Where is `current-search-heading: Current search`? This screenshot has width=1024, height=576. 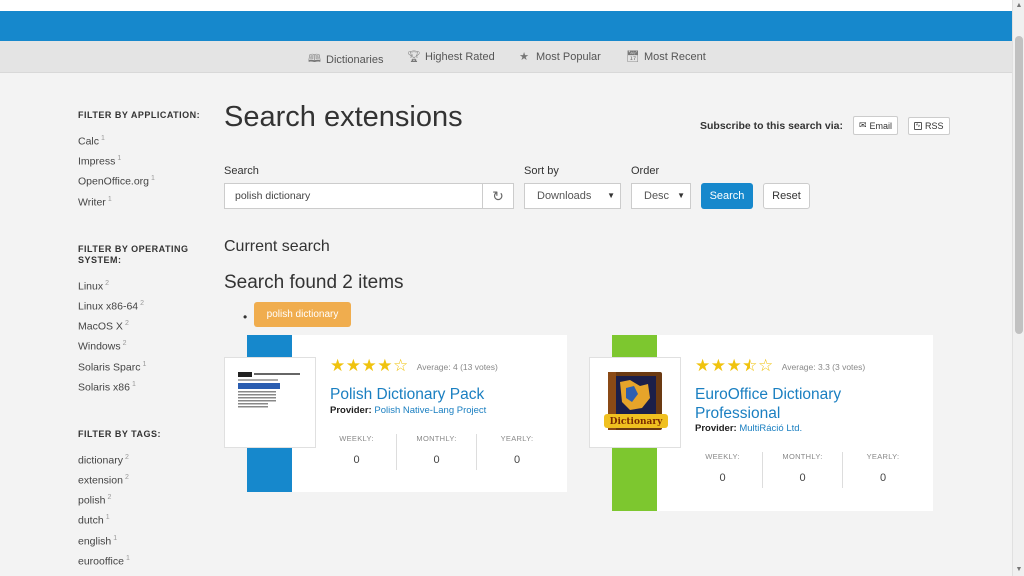 current-search-heading: Current search is located at coordinates (277, 246).